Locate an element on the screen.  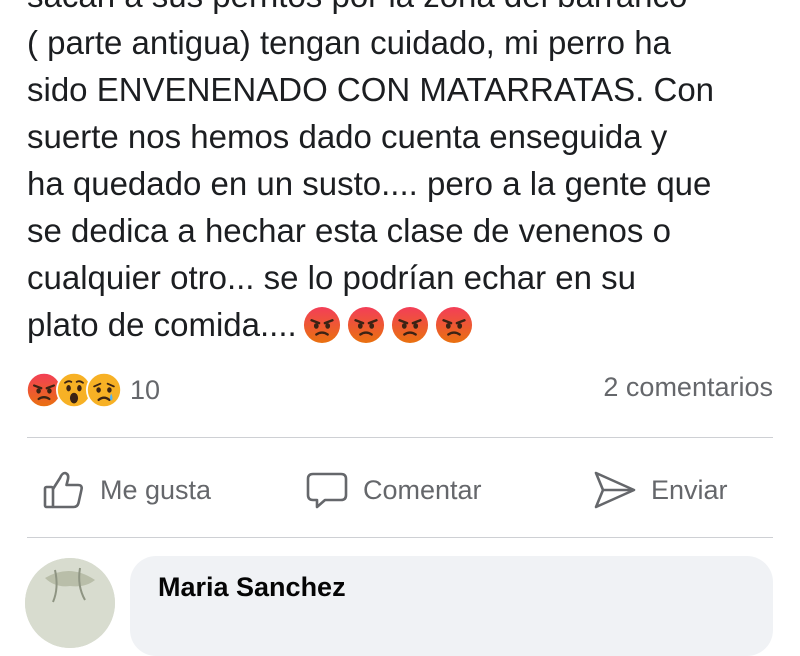
post-text-line: suerte nos hemos dado cuenta enseguida y is located at coordinates (347, 136).